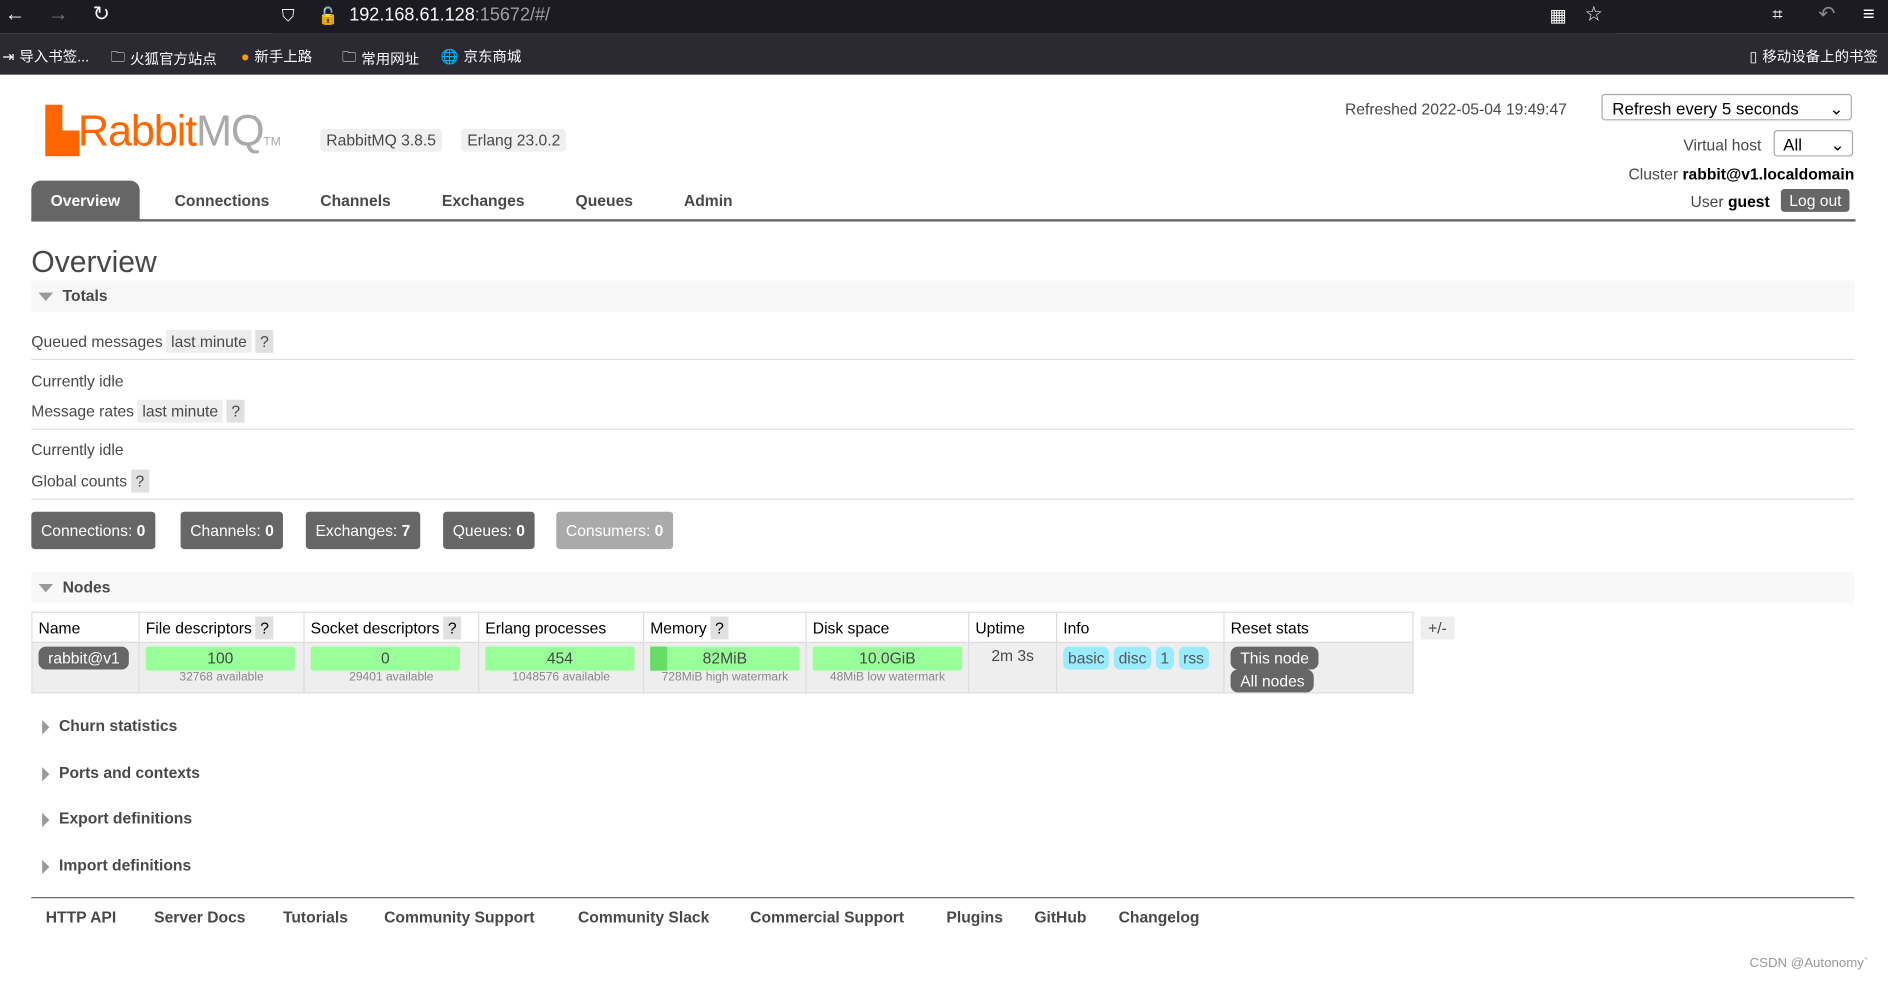 This screenshot has height=981, width=1888. I want to click on back-icon: ←, so click(15, 14).